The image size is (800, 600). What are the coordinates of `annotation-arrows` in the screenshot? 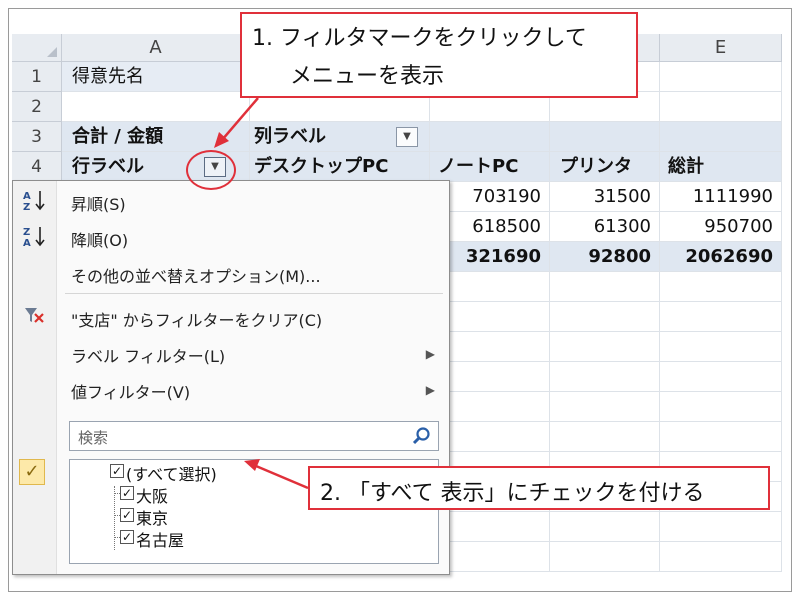 It's located at (261, 293).